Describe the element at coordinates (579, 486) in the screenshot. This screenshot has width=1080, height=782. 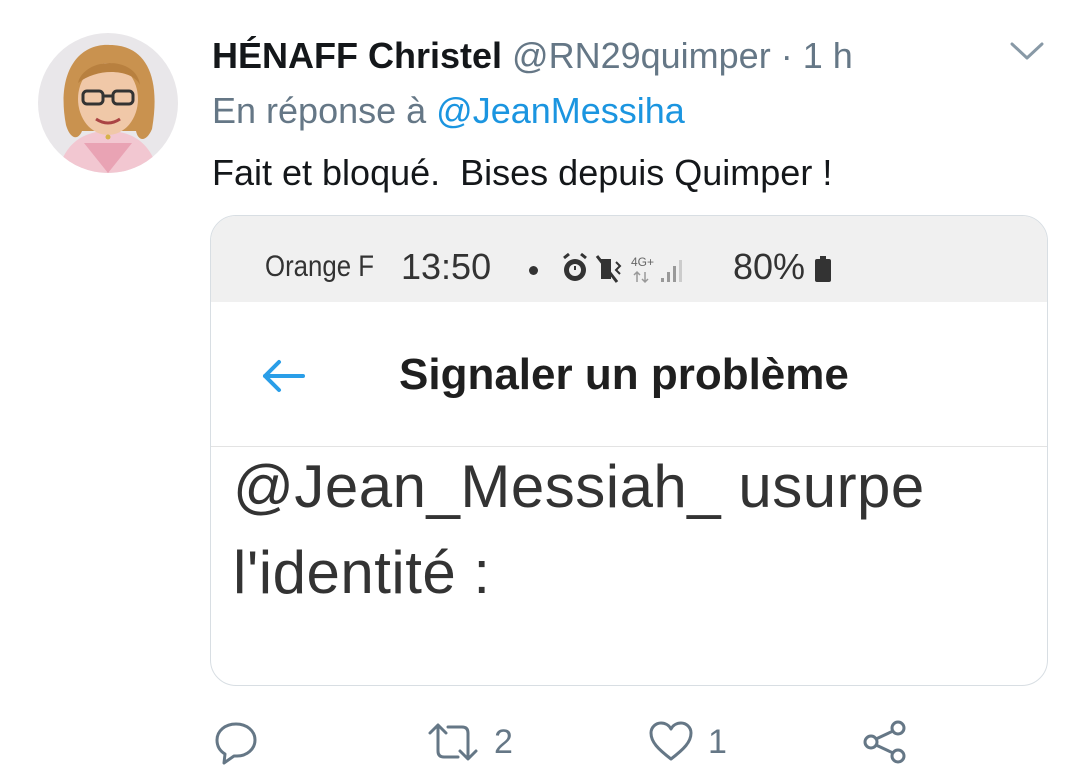
I see `report-line-1: @Jean_Messiah_ usurpe` at that location.